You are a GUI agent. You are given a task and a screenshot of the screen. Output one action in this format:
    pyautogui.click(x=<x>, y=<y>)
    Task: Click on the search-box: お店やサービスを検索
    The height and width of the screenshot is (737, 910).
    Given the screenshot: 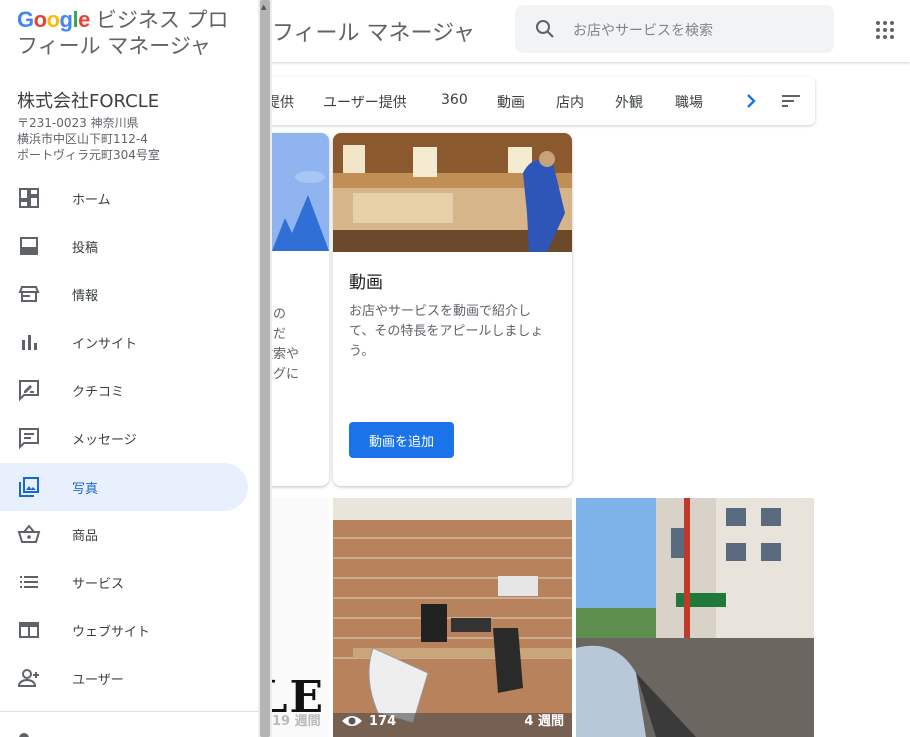 What is the action you would take?
    pyautogui.click(x=674, y=29)
    